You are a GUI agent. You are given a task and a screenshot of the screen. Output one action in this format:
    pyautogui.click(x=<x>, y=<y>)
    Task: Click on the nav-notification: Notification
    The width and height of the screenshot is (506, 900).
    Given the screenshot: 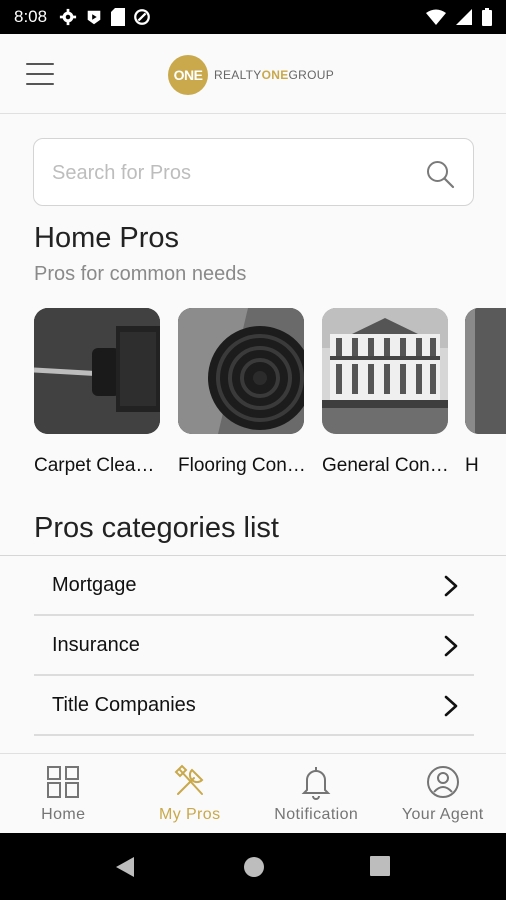 What is the action you would take?
    pyautogui.click(x=316, y=793)
    